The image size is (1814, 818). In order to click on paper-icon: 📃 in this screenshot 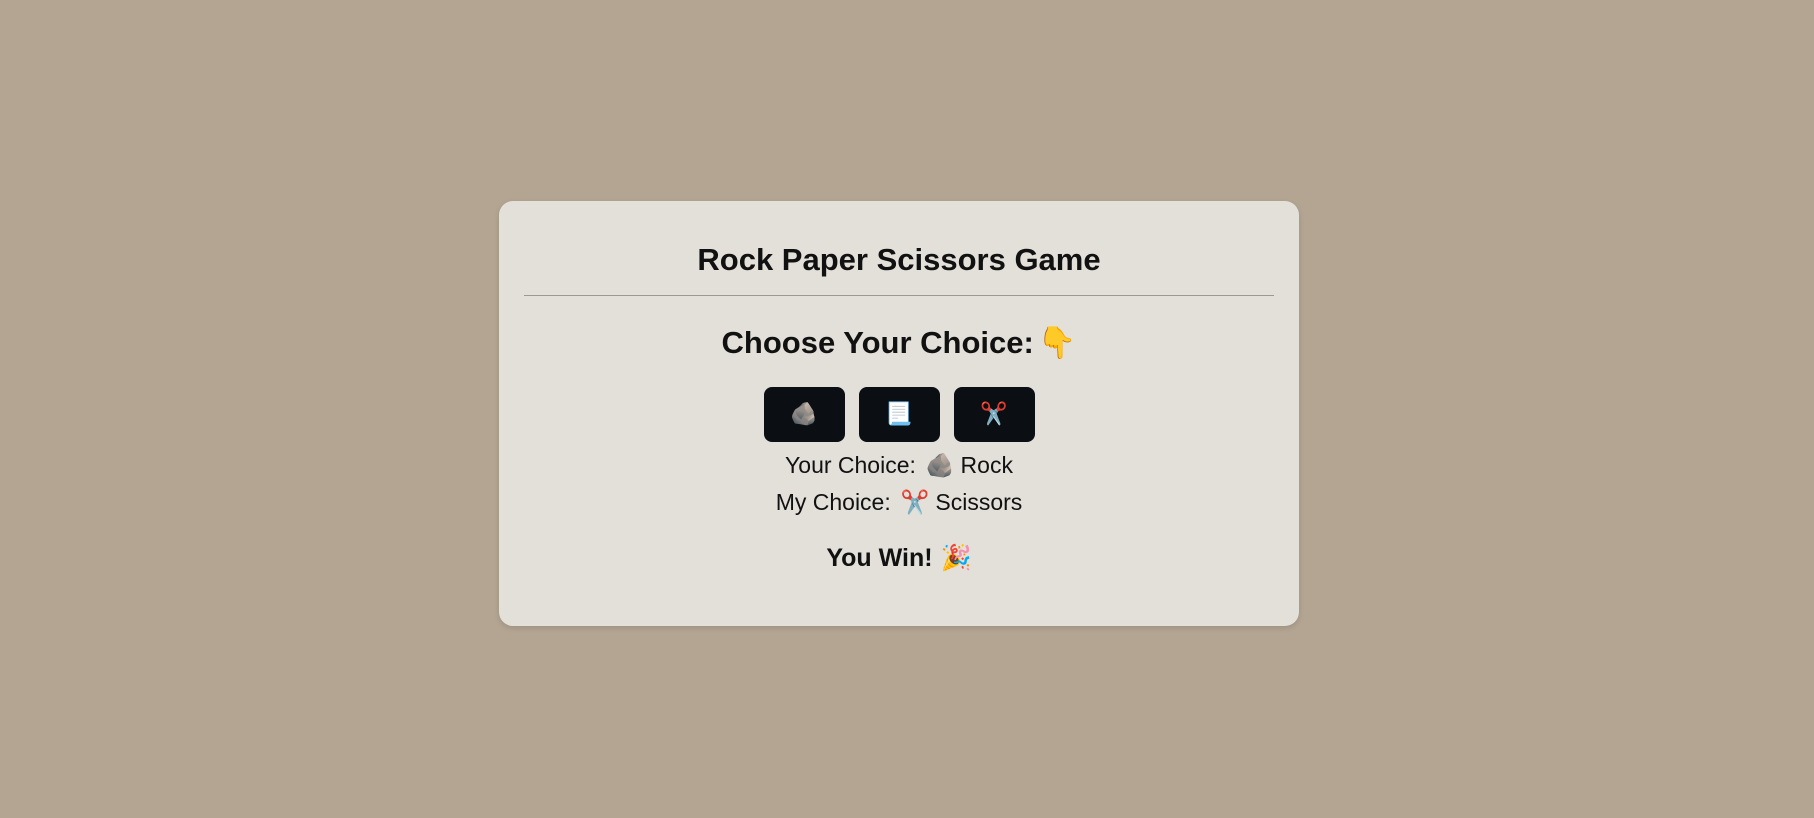, I will do `click(899, 414)`.